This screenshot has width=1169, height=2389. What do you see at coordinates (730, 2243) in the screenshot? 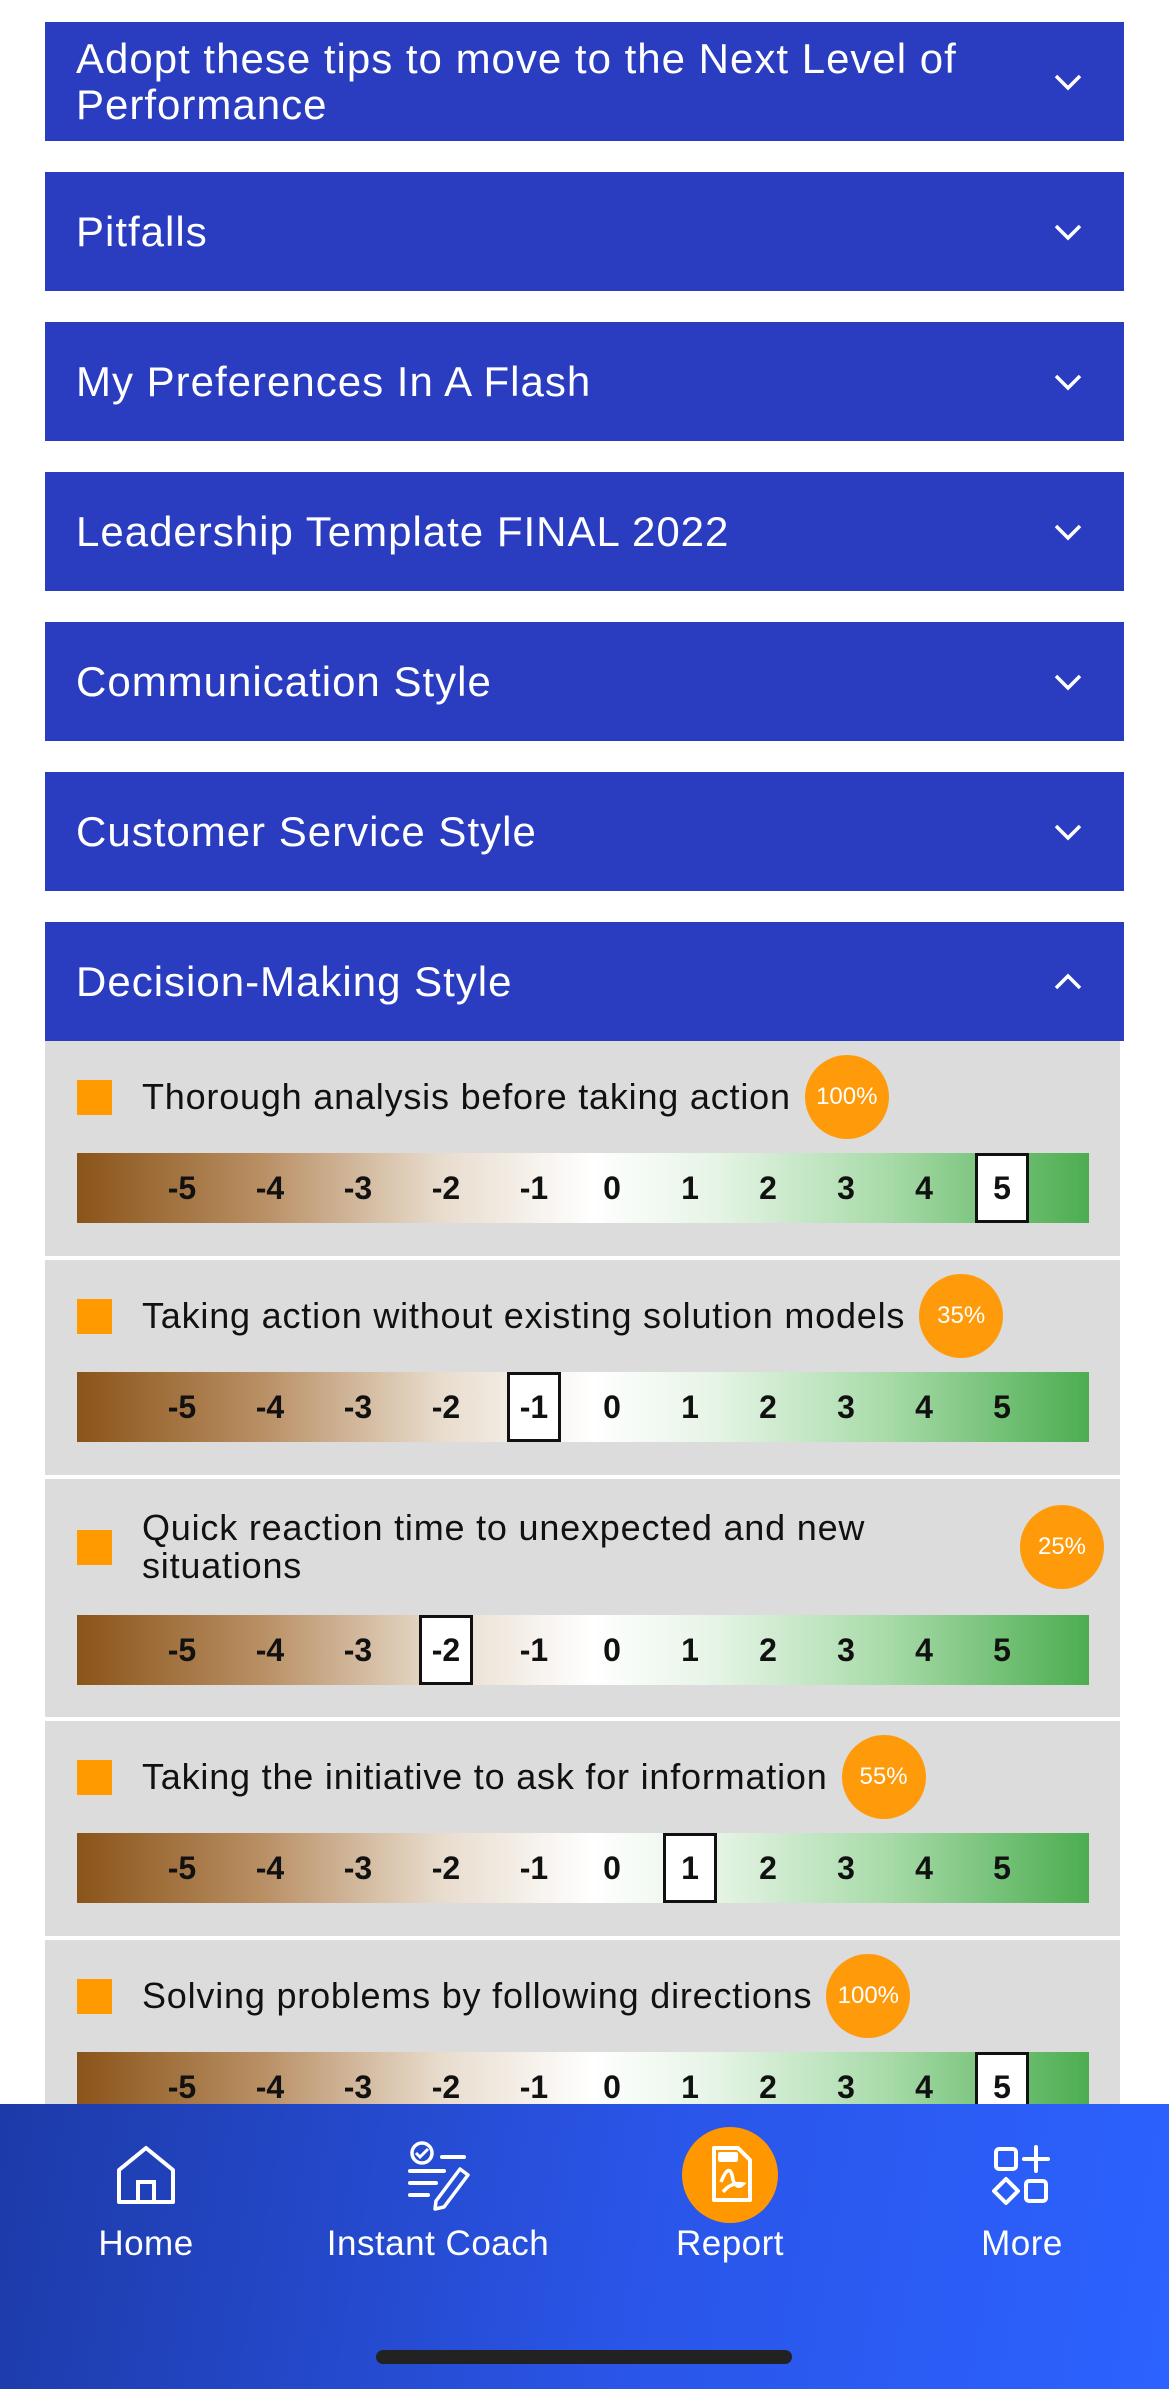
I see `nav-label: Report` at bounding box center [730, 2243].